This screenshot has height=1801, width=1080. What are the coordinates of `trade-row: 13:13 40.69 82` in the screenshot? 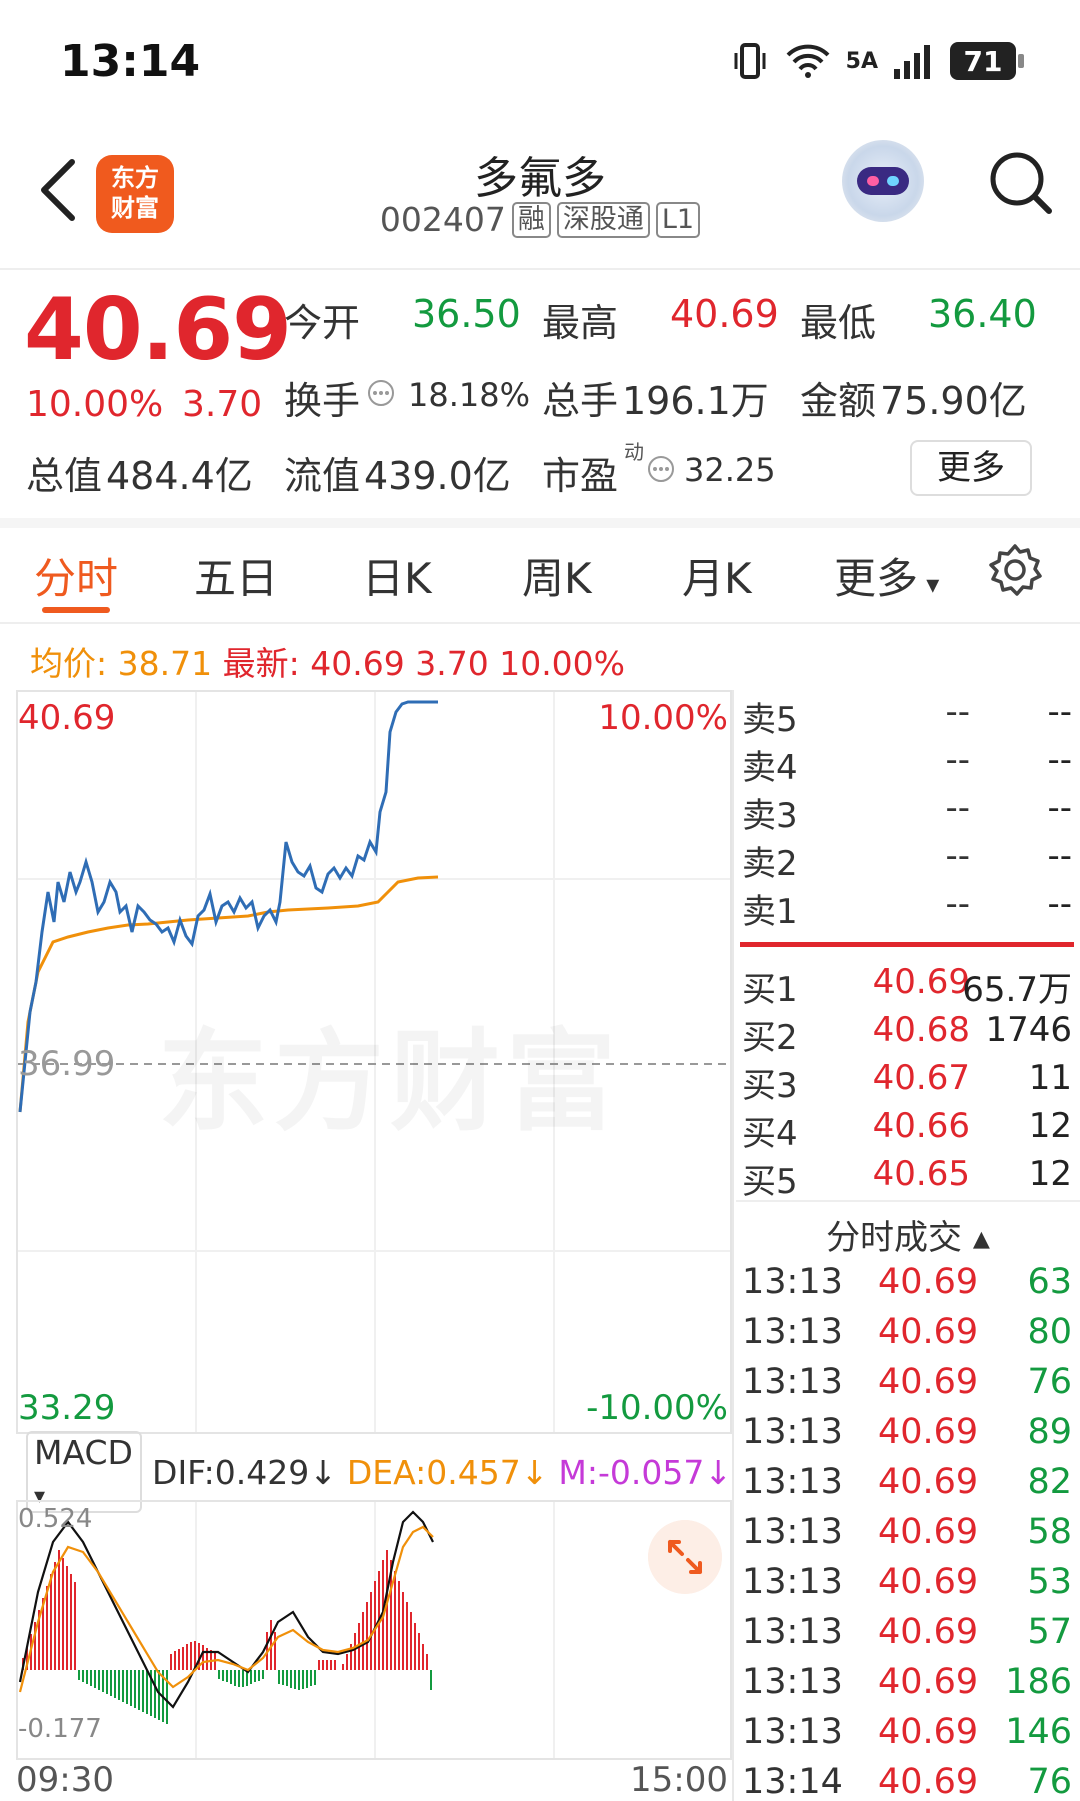 It's located at (908, 1487).